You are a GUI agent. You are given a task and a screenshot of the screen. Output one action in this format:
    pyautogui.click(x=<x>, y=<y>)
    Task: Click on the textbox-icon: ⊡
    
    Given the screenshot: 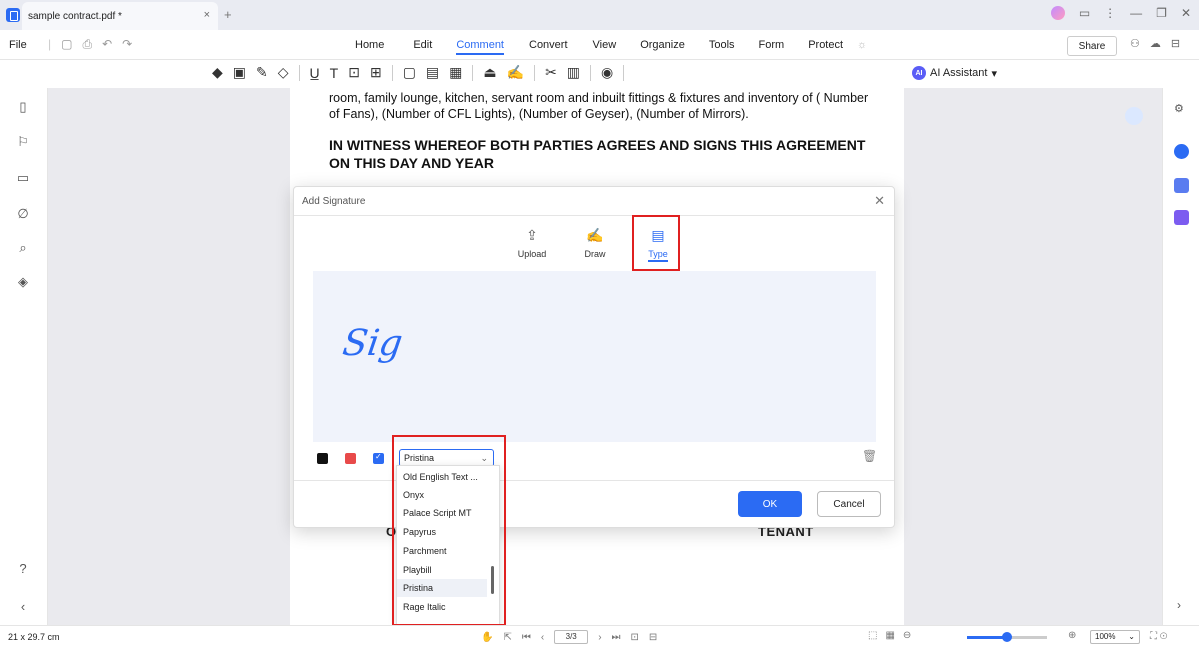 What is the action you would take?
    pyautogui.click(x=354, y=72)
    